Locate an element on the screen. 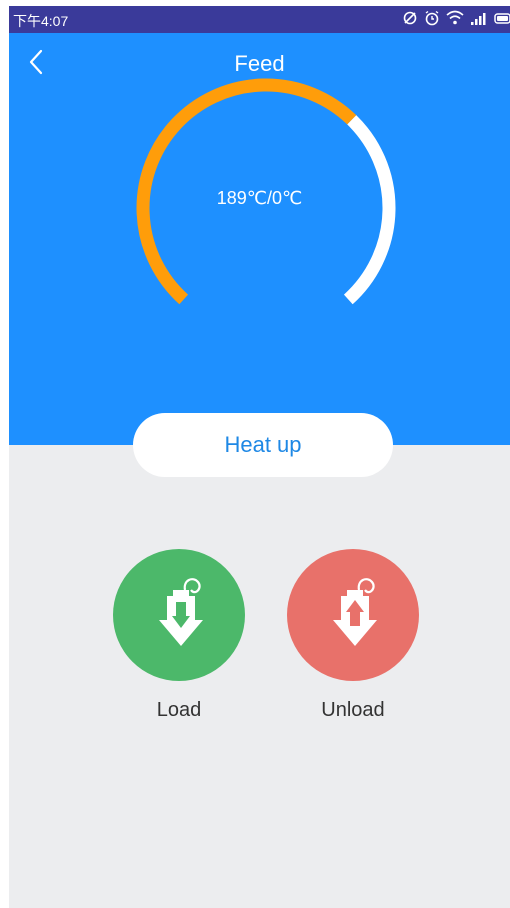 The image size is (510, 908). load-filament-icon is located at coordinates (179, 615).